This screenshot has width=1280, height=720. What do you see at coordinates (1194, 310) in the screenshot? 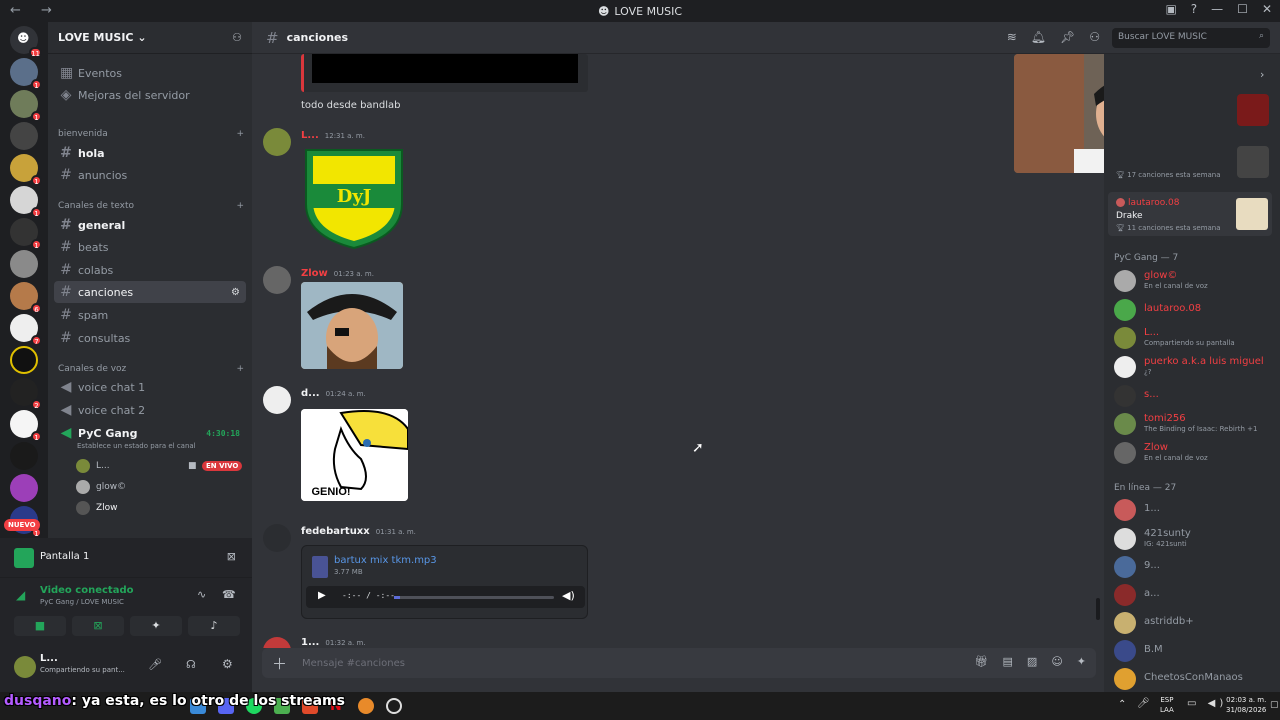
I see `member-item: lautaroo.08` at bounding box center [1194, 310].